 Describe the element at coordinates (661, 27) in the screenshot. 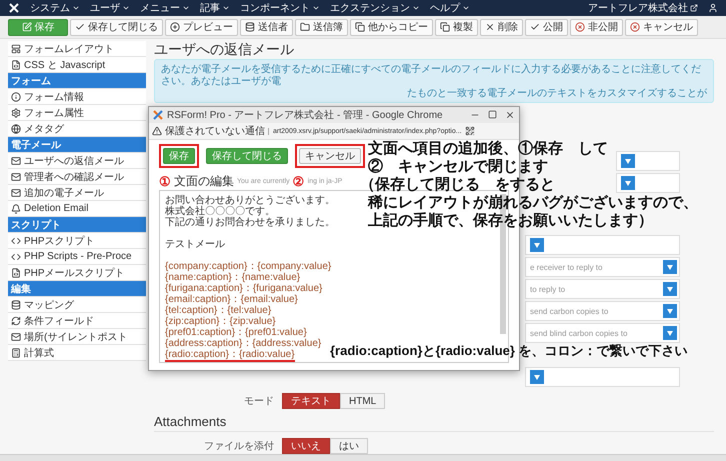

I see `toolbar-button: キャンセル` at that location.